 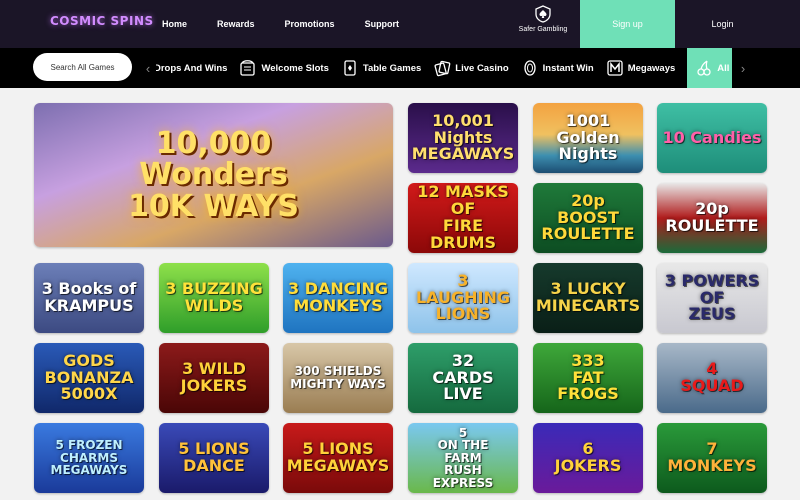 What do you see at coordinates (350, 68) in the screenshot?
I see `cards-icon` at bounding box center [350, 68].